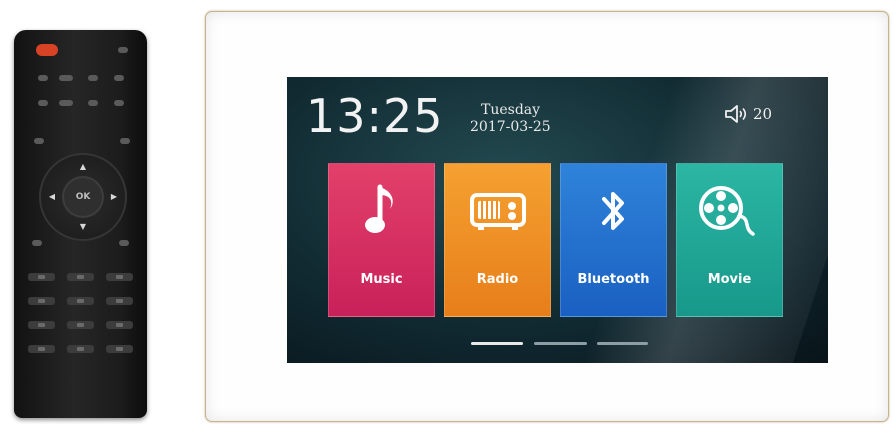  What do you see at coordinates (37, 243) in the screenshot?
I see `back-button` at bounding box center [37, 243].